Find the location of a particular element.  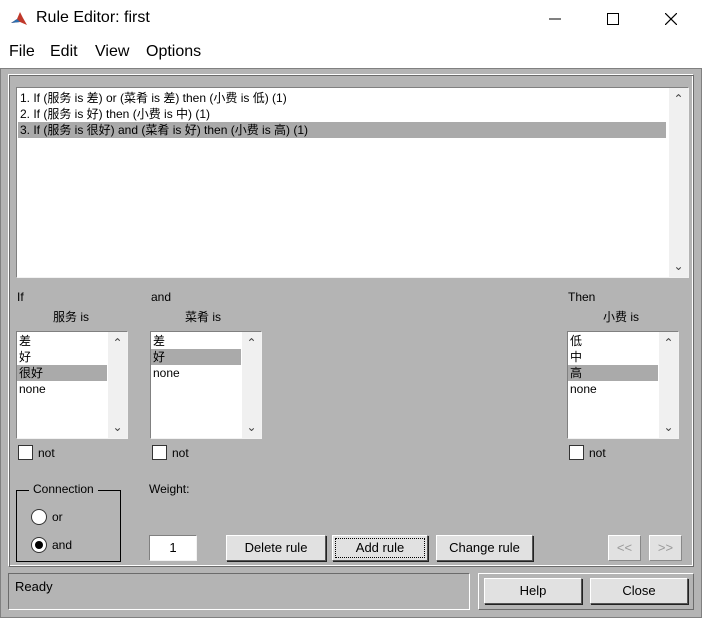

radio-and-label: and is located at coordinates (62, 545).